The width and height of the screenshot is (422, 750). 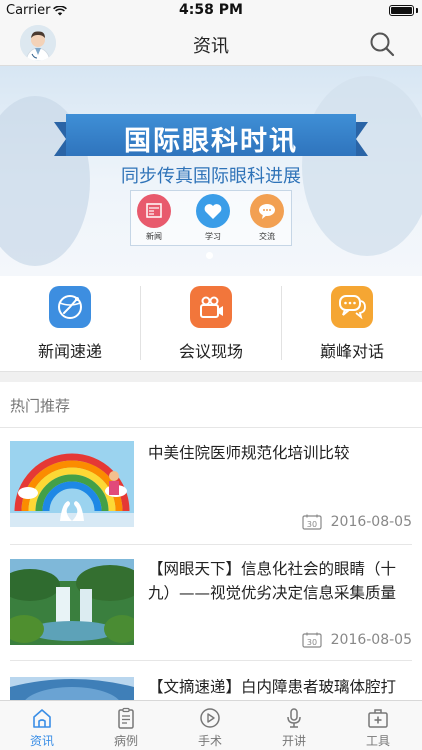 What do you see at coordinates (211, 377) in the screenshot?
I see `section-gap` at bounding box center [211, 377].